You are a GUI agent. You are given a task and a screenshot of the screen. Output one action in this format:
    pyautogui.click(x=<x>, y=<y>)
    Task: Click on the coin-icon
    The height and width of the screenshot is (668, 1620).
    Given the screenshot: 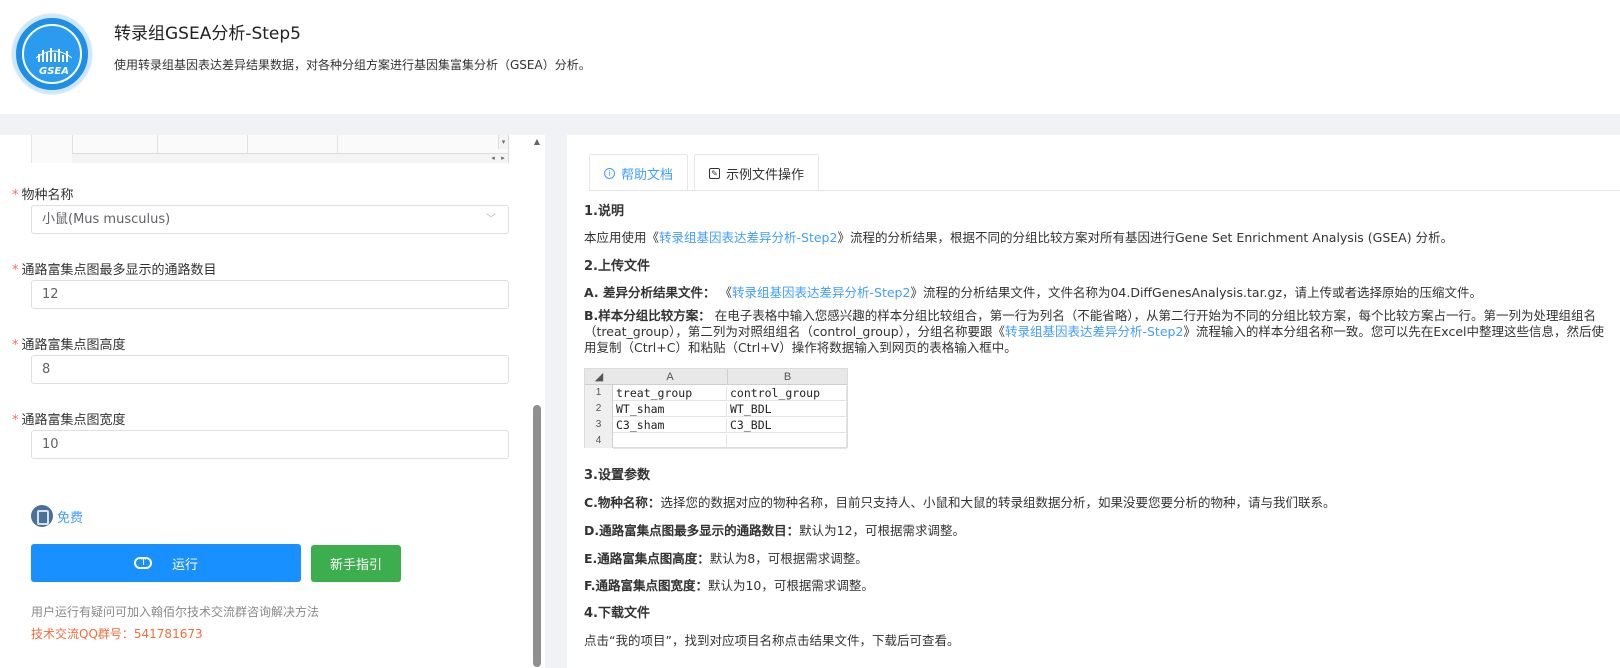 What is the action you would take?
    pyautogui.click(x=42, y=516)
    